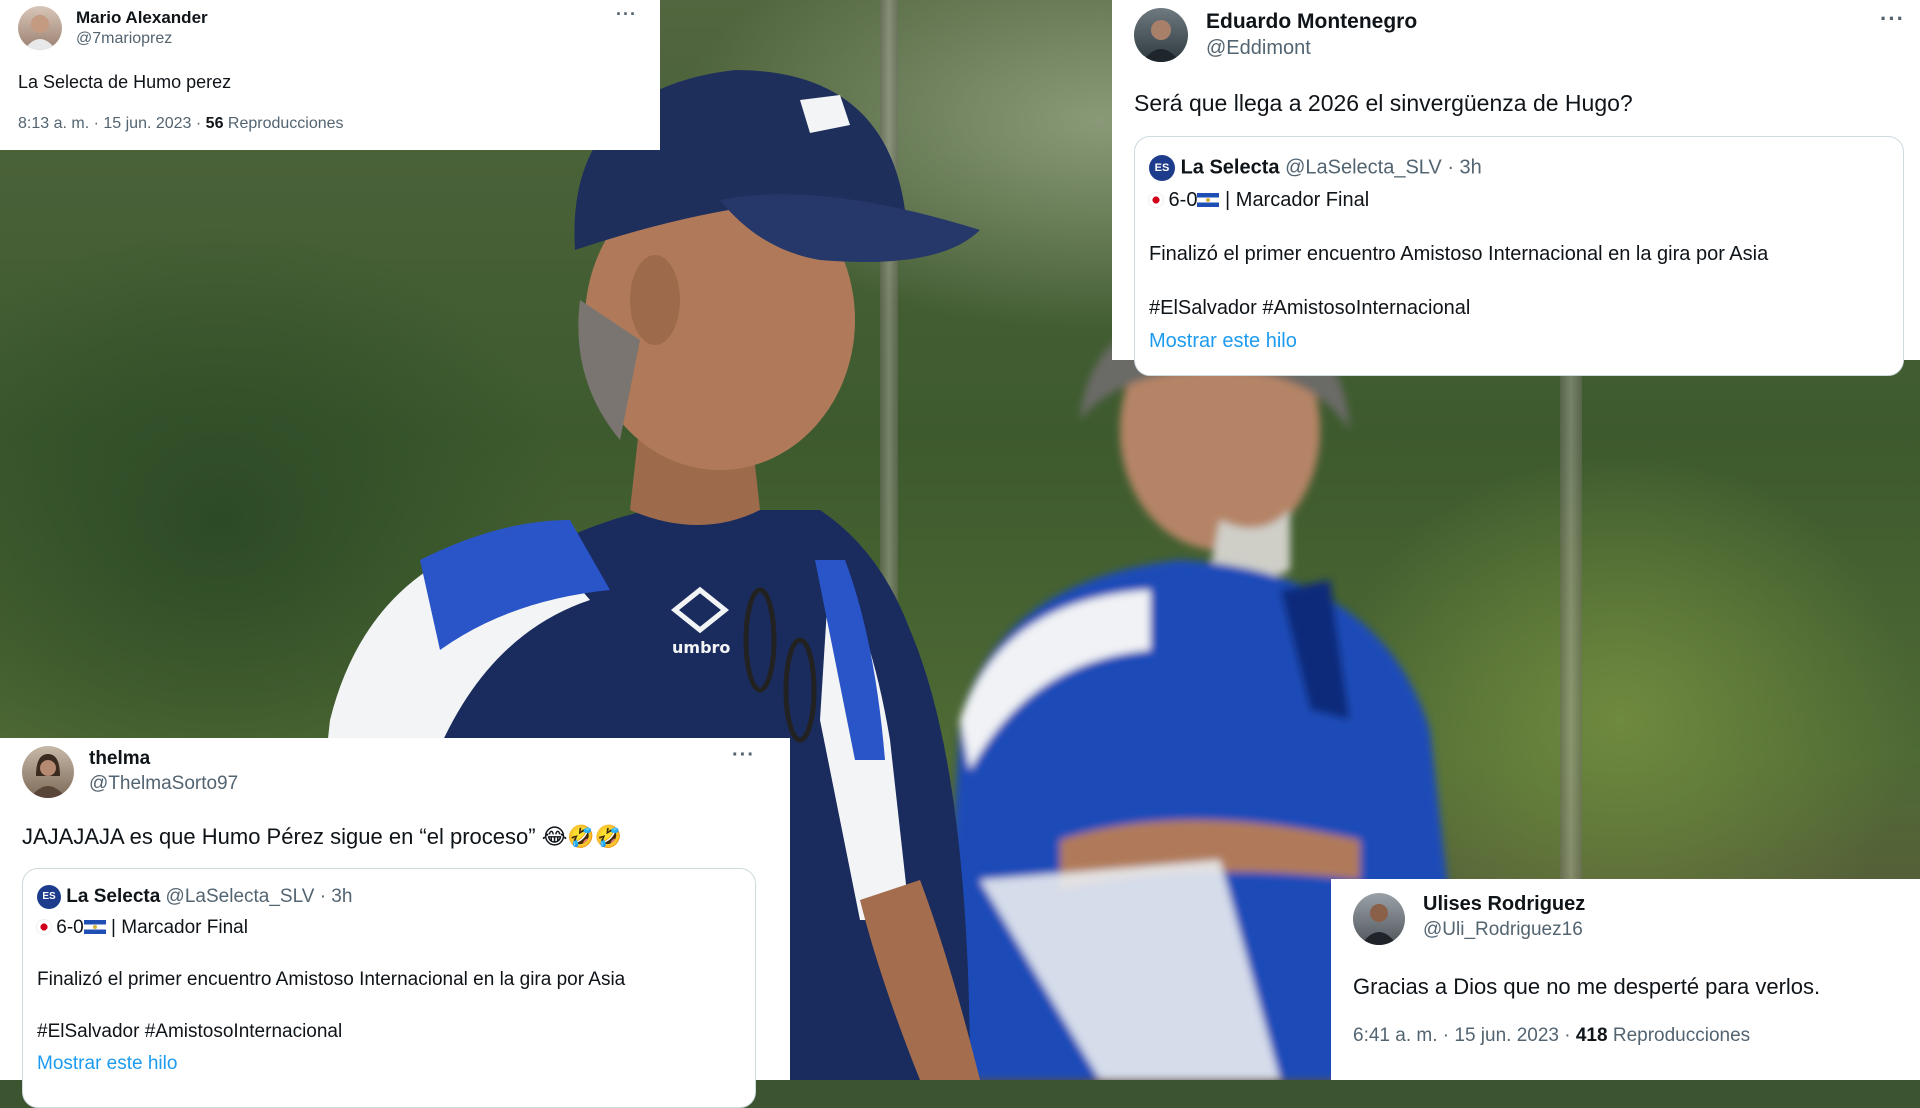 Image resolution: width=1920 pixels, height=1108 pixels. I want to click on user-handle: @Uli_Rodriguez16, so click(1503, 930).